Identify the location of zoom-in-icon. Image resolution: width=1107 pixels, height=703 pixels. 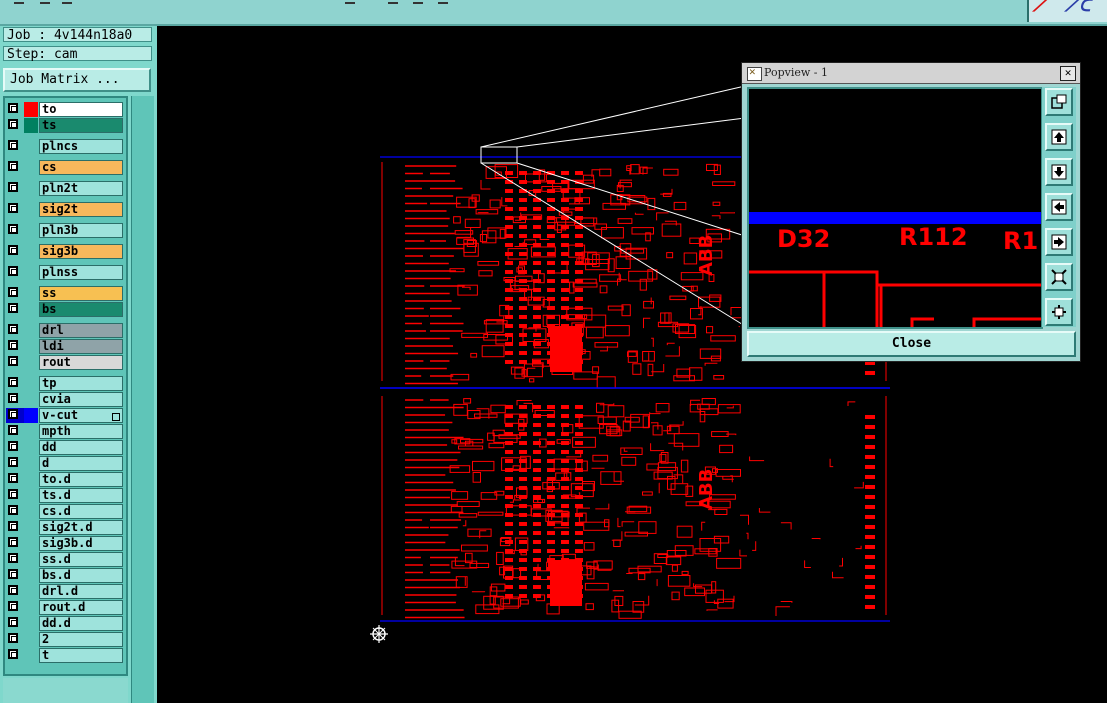
(1059, 277).